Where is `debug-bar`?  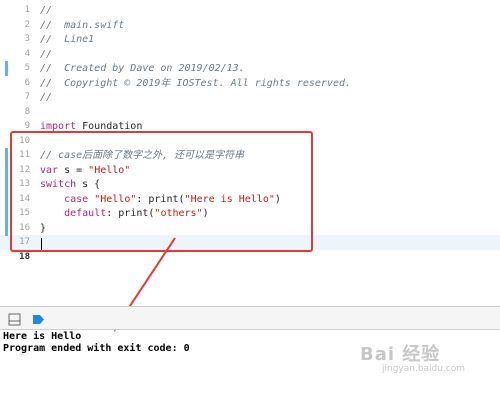 debug-bar is located at coordinates (250, 318).